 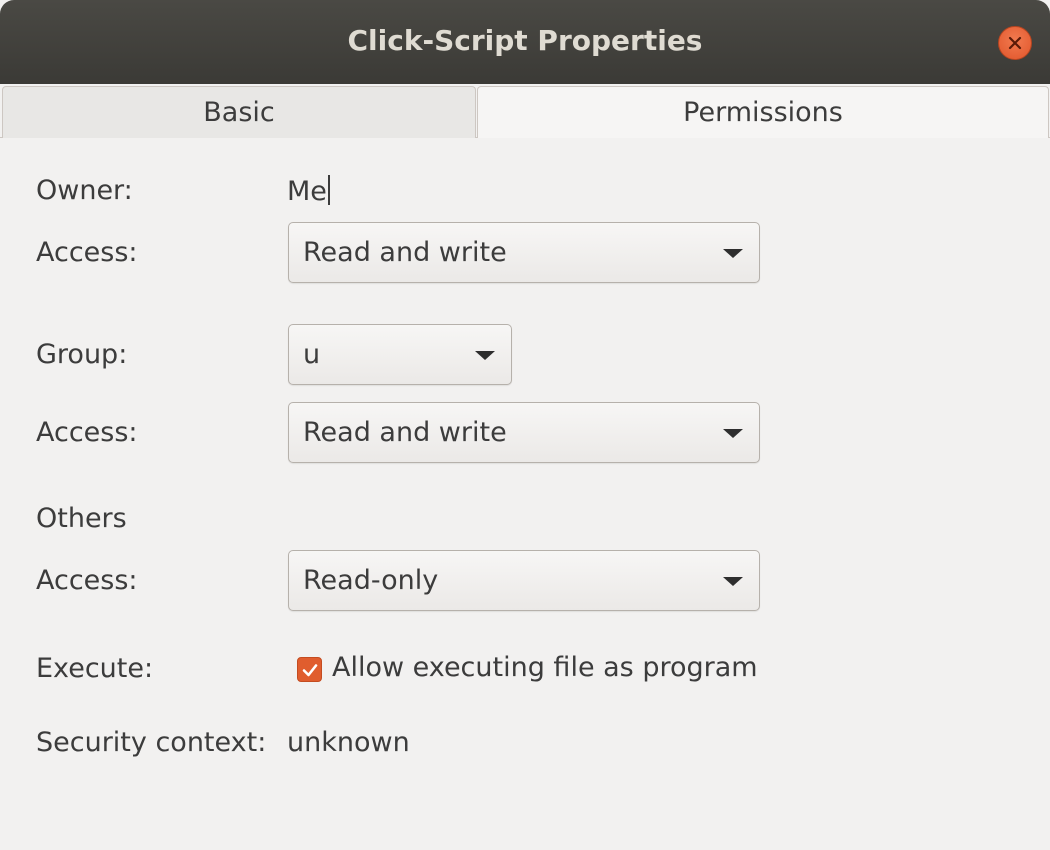 I want to click on others-access-dropdown: Read-only, so click(x=524, y=580).